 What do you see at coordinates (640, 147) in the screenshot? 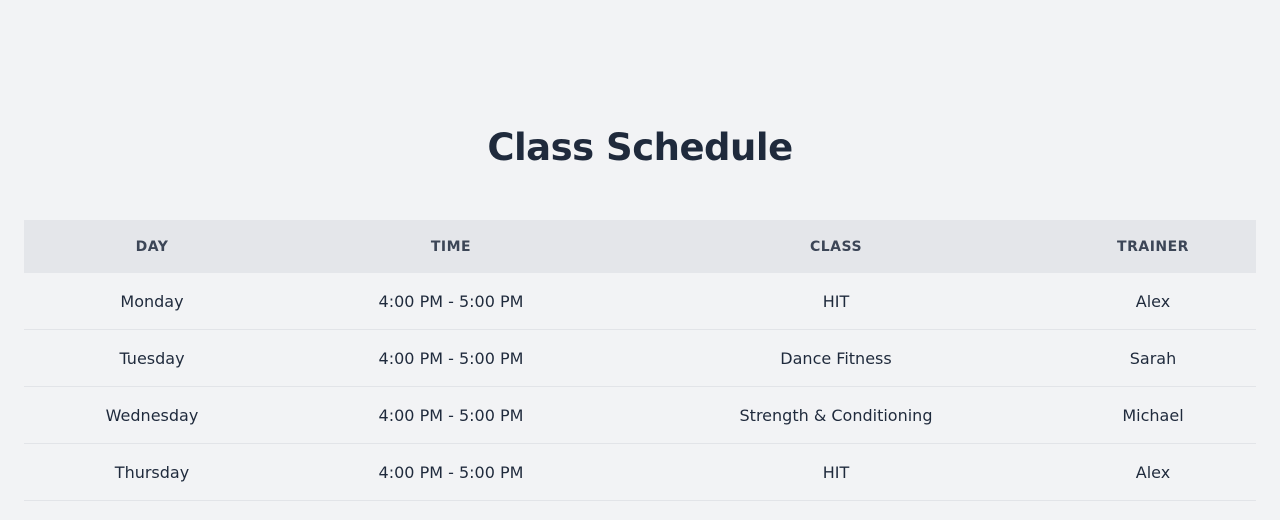
I see `page-title: Class Schedule` at bounding box center [640, 147].